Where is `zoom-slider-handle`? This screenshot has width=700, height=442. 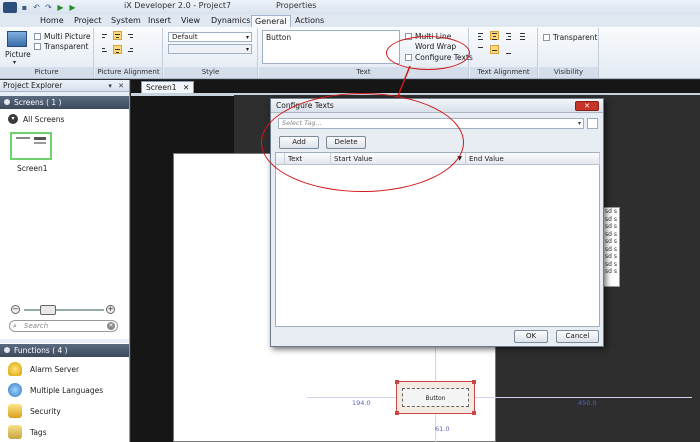
zoom-slider-handle is located at coordinates (48, 310).